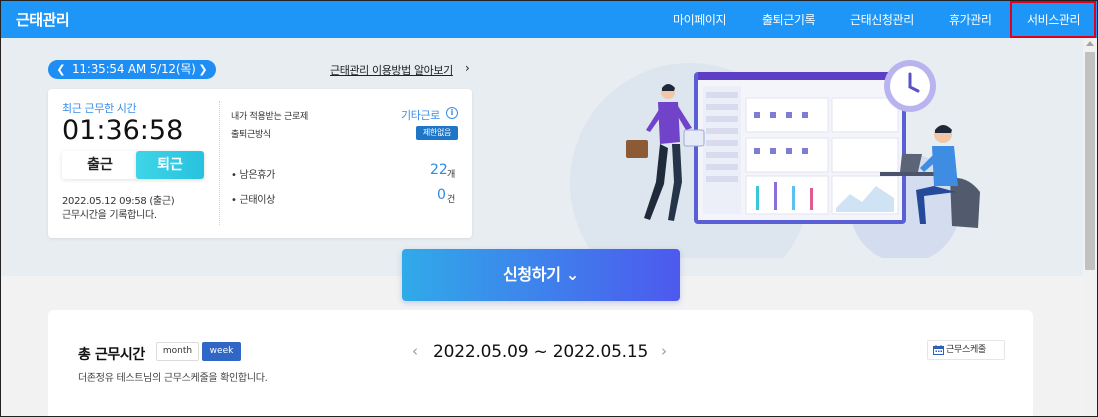  I want to click on chevron-left-icon: ❮, so click(61, 69).